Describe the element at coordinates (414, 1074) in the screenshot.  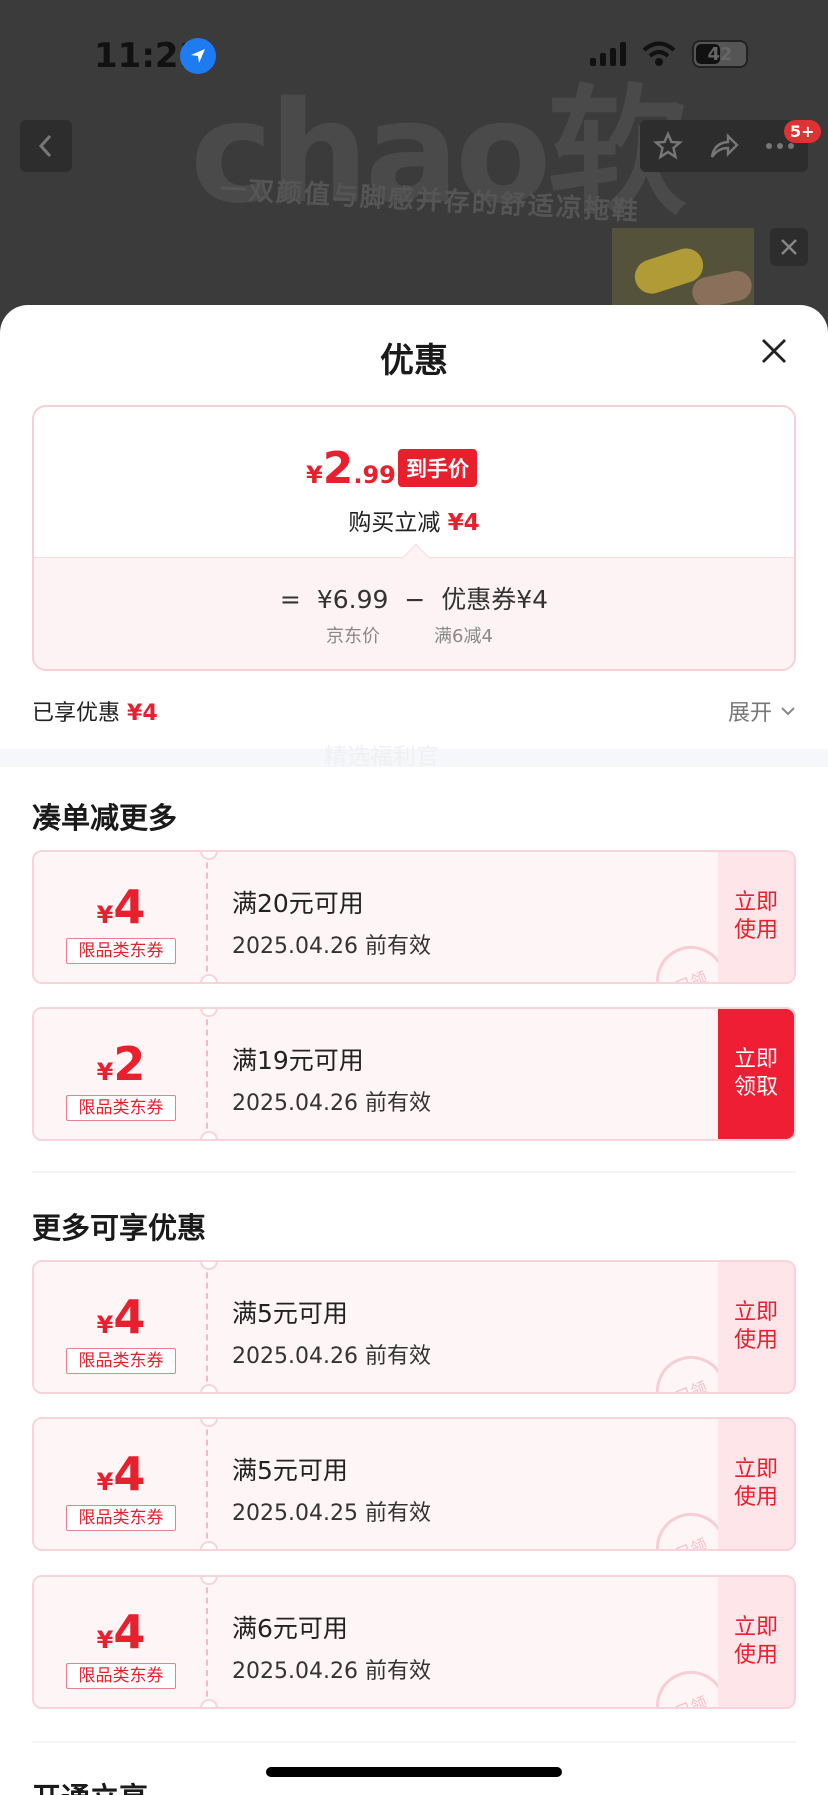
I see `coupon-card: ¥2 限品类东券 满19元可用 2025.04.26 前有效 立即领取` at that location.